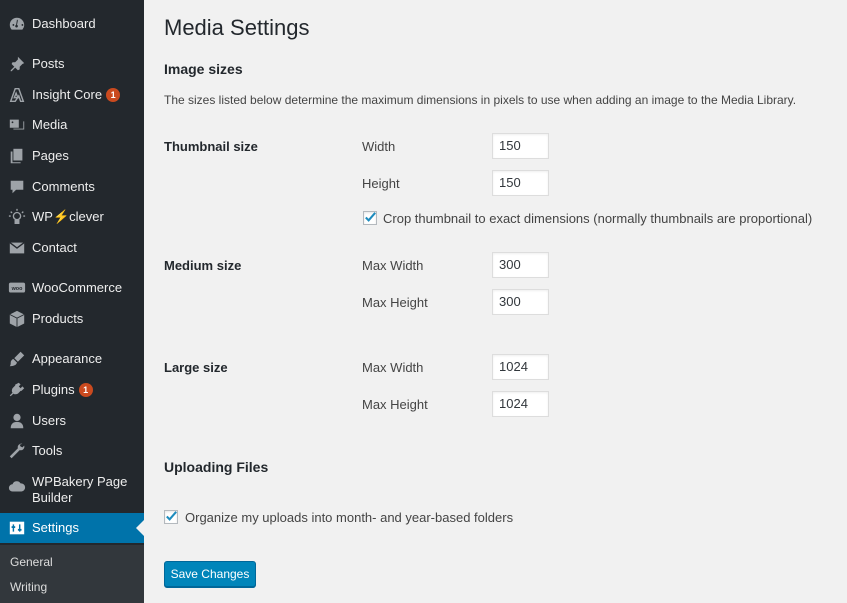  What do you see at coordinates (17, 487) in the screenshot?
I see `cloud-icon` at bounding box center [17, 487].